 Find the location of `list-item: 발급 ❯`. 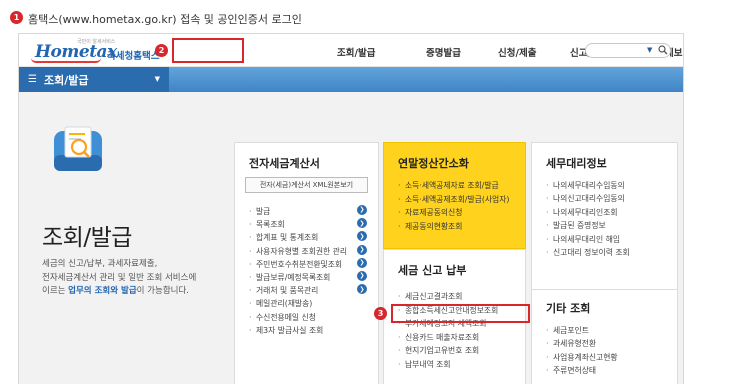

list-item: 발급 ❯ is located at coordinates (308, 211).